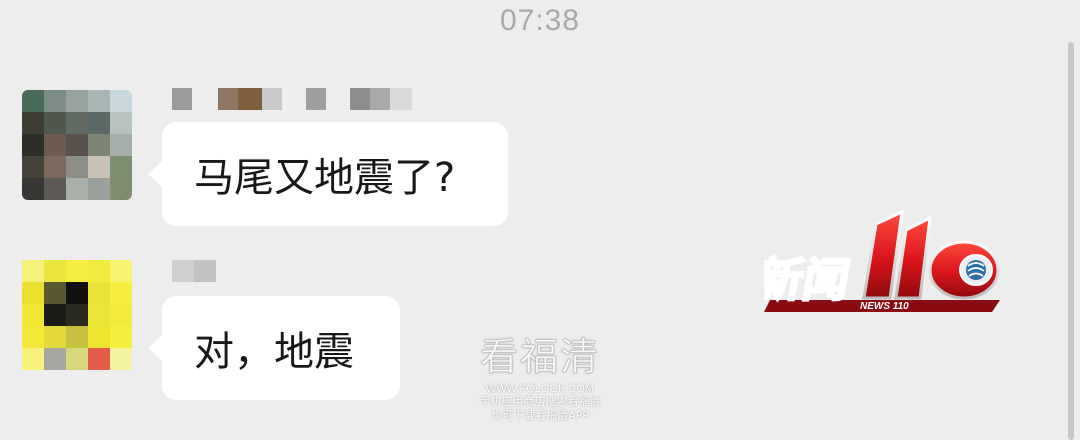 This screenshot has width=1080, height=440. I want to click on svg-text: 新闻, so click(809, 280).